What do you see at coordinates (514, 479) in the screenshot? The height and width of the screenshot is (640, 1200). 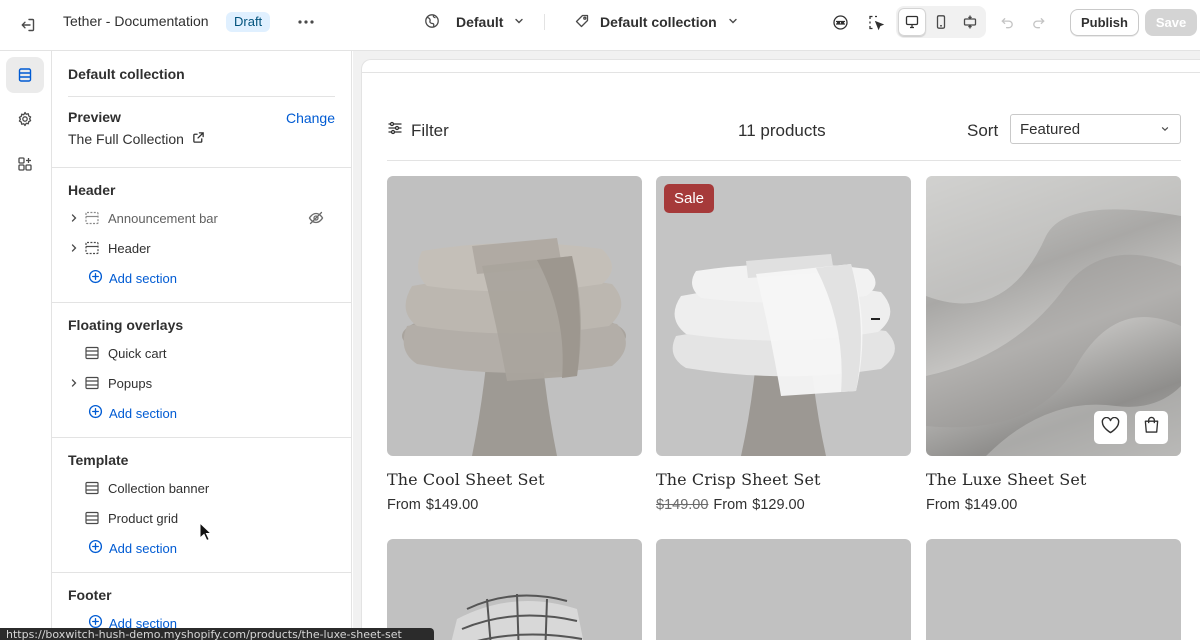 I see `product-name: The Cool Sheet Set` at bounding box center [514, 479].